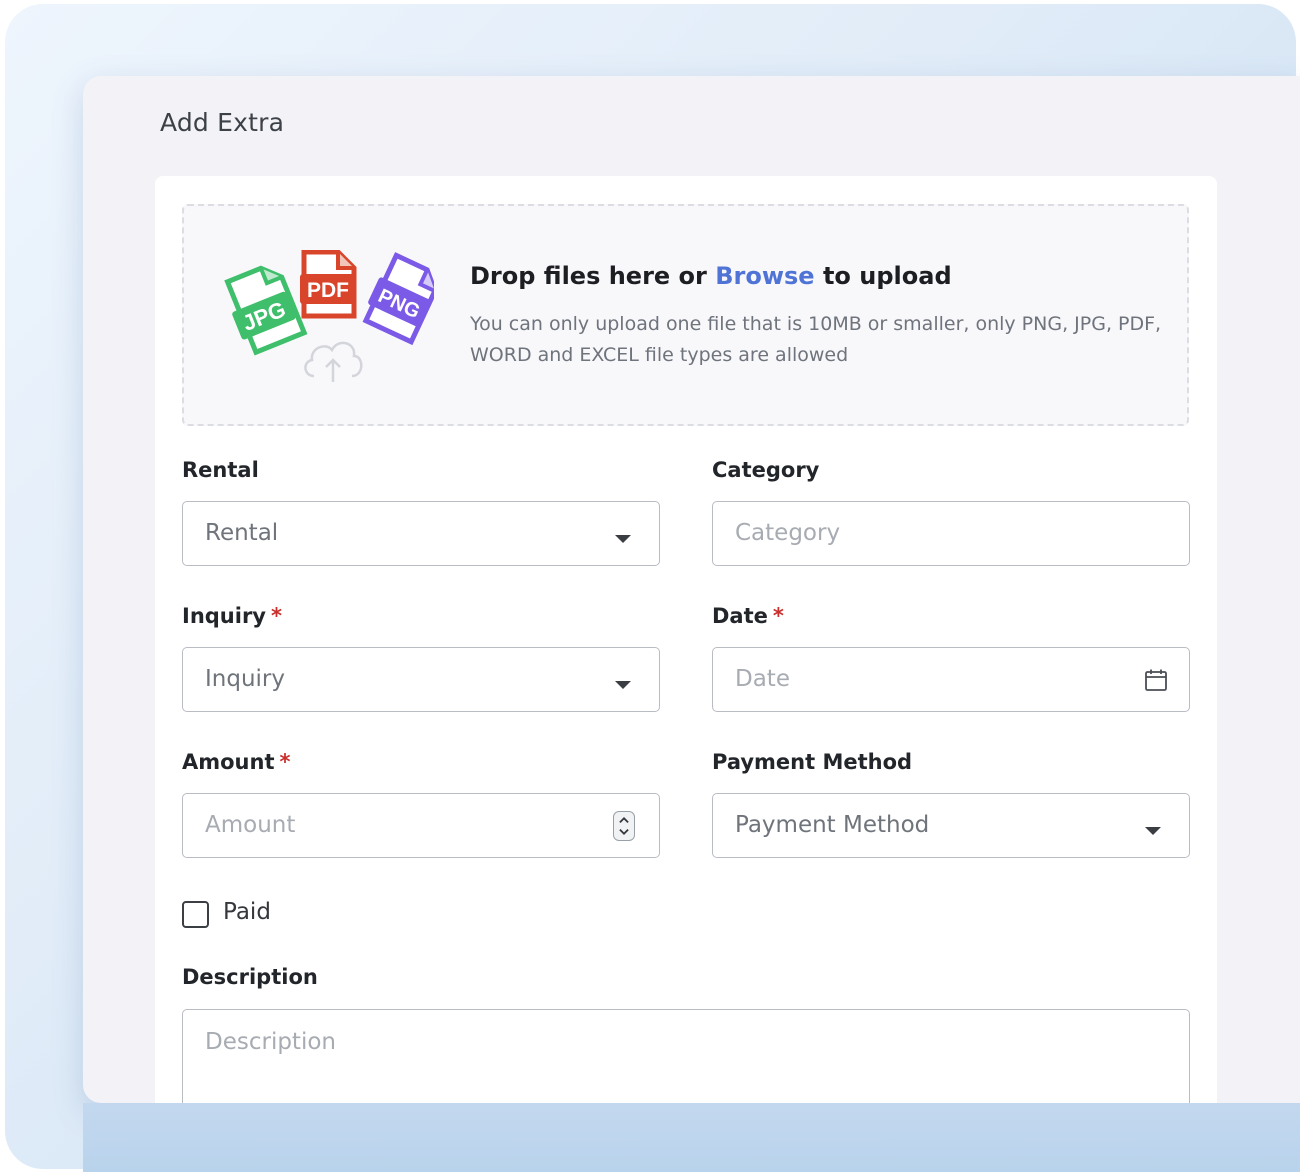 Image resolution: width=1300 pixels, height=1172 pixels. I want to click on date-label-text: Date, so click(740, 616).